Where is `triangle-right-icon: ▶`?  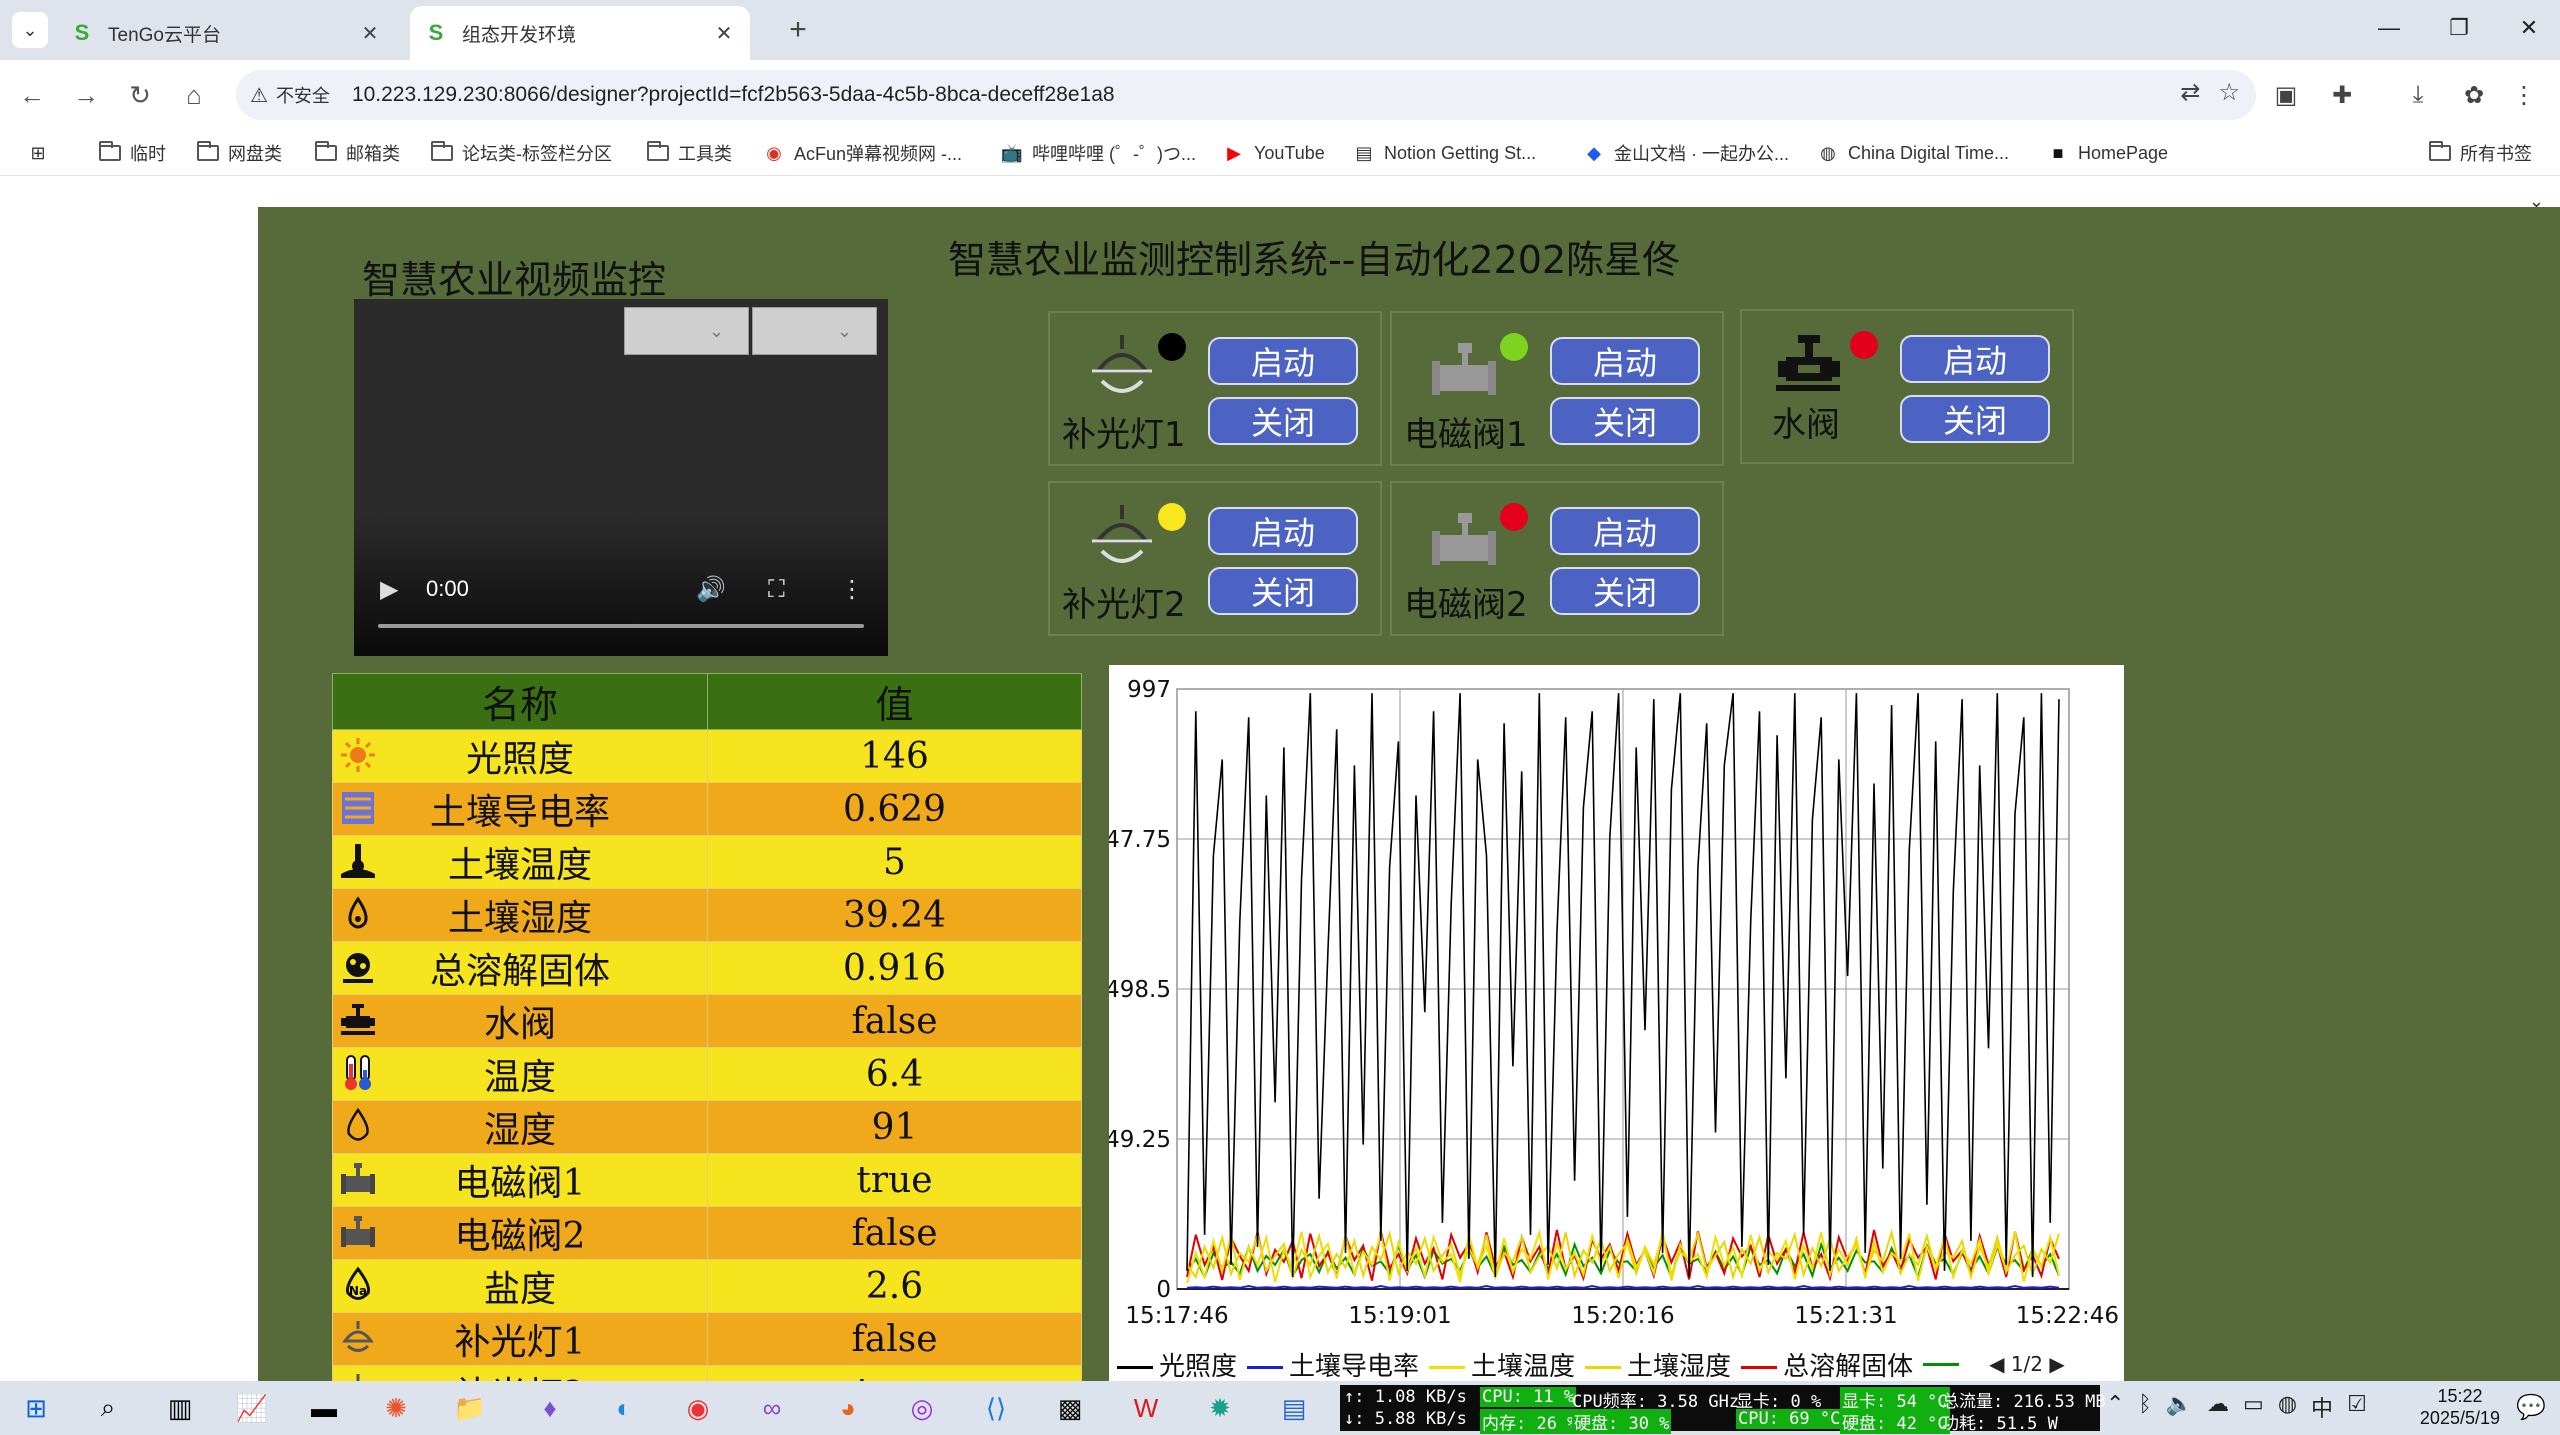 triangle-right-icon: ▶ is located at coordinates (2053, 1364).